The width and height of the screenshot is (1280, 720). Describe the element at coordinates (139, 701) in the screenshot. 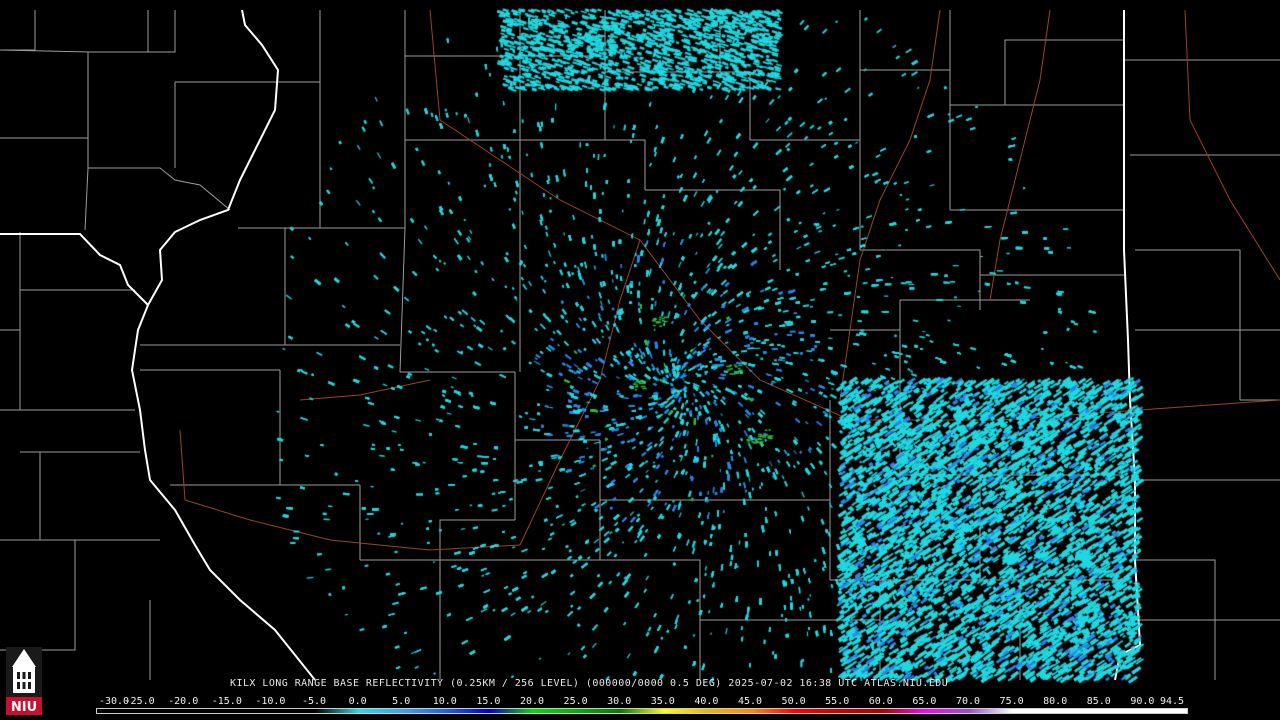

I see `color-scale-label: -25.0` at that location.